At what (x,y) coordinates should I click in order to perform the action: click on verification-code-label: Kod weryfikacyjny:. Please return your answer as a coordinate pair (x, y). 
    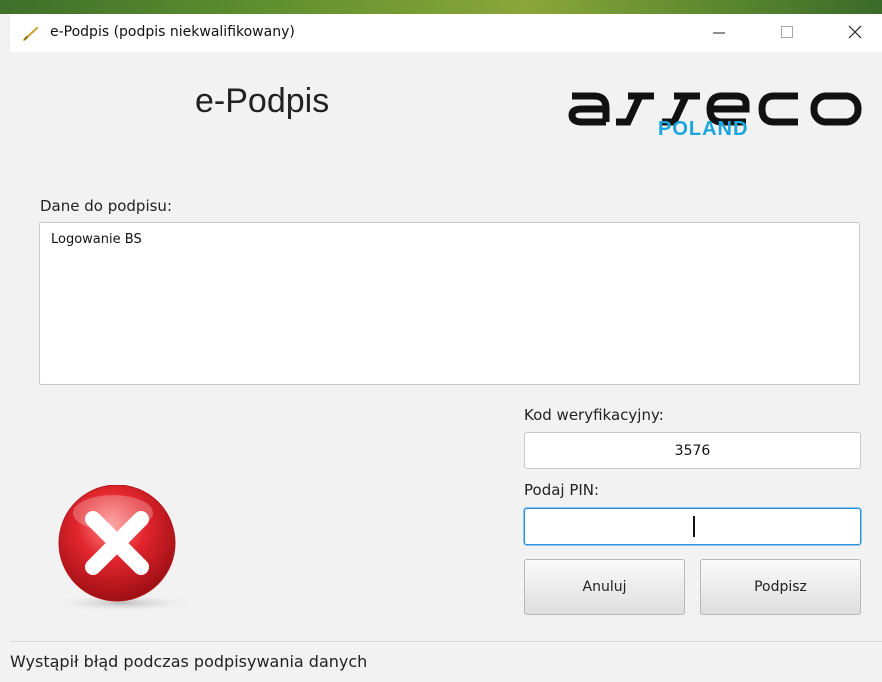
    Looking at the image, I should click on (594, 415).